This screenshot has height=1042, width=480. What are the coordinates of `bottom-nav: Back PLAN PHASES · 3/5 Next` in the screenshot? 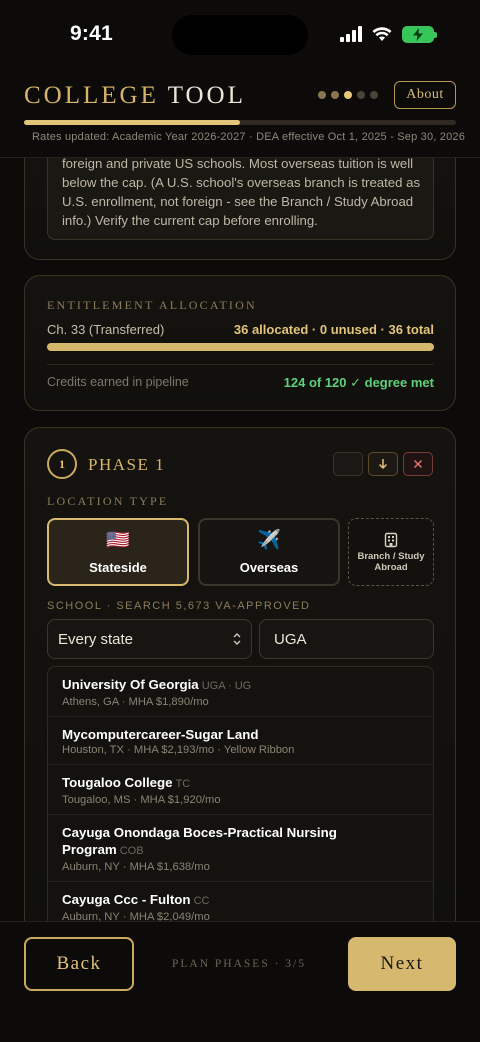 It's located at (240, 981).